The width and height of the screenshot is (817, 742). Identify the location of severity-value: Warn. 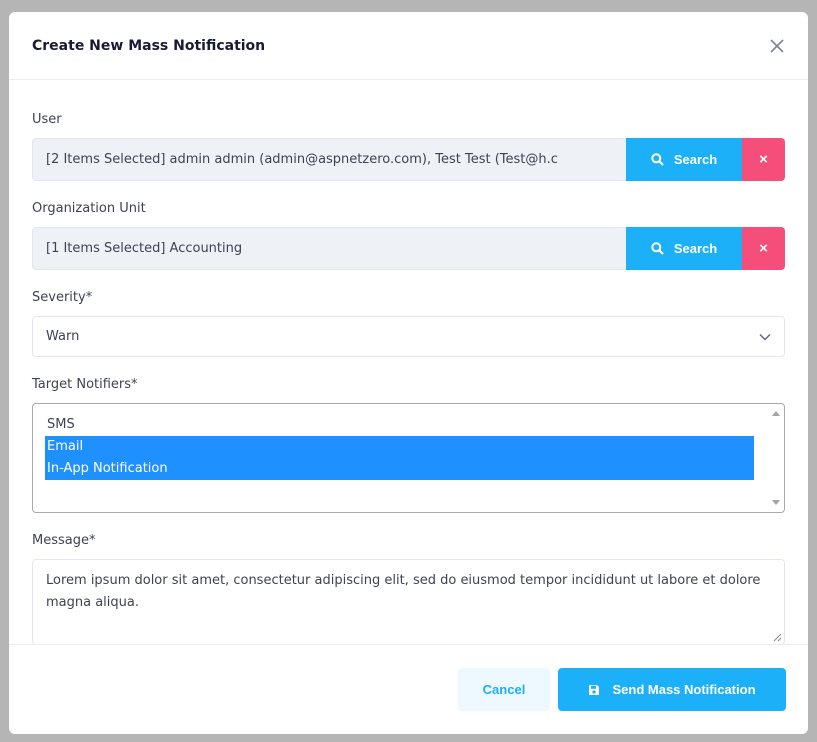
(63, 336).